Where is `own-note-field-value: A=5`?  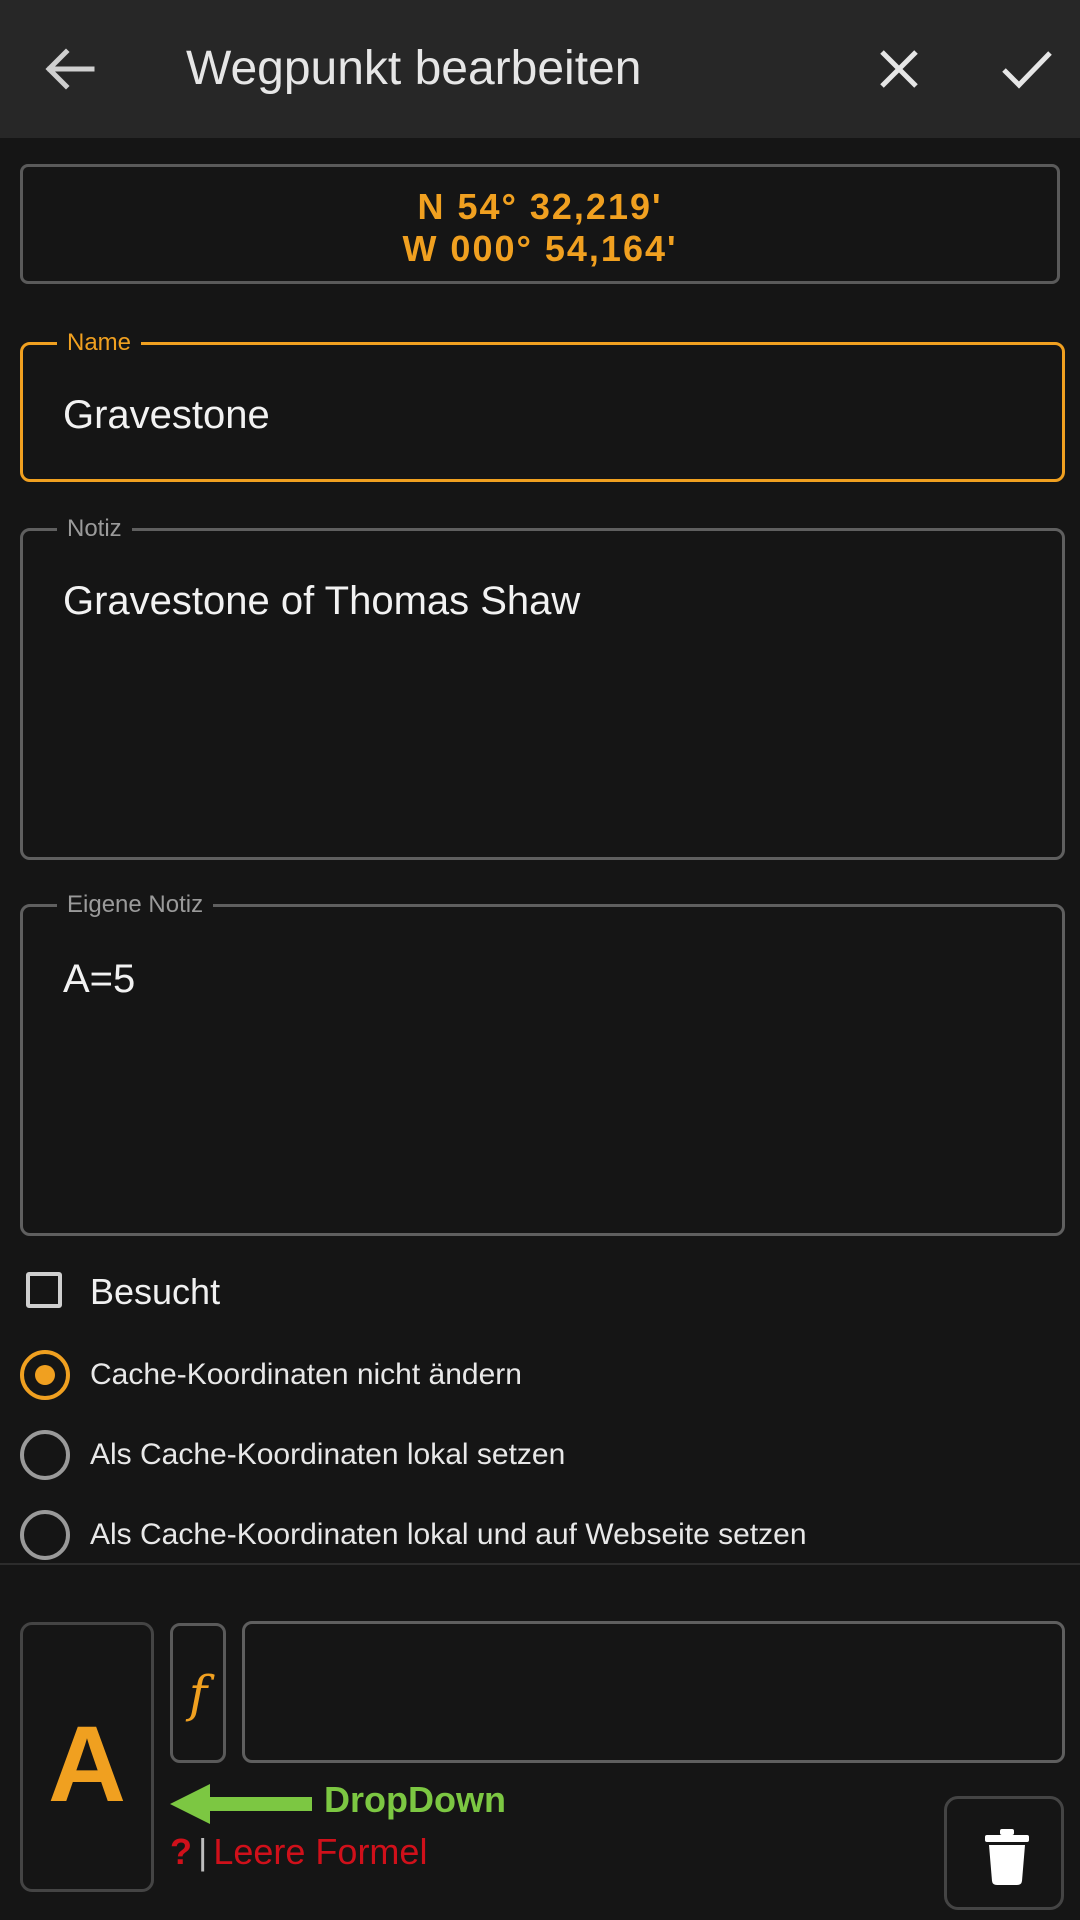
own-note-field-value: A=5 is located at coordinates (99, 979).